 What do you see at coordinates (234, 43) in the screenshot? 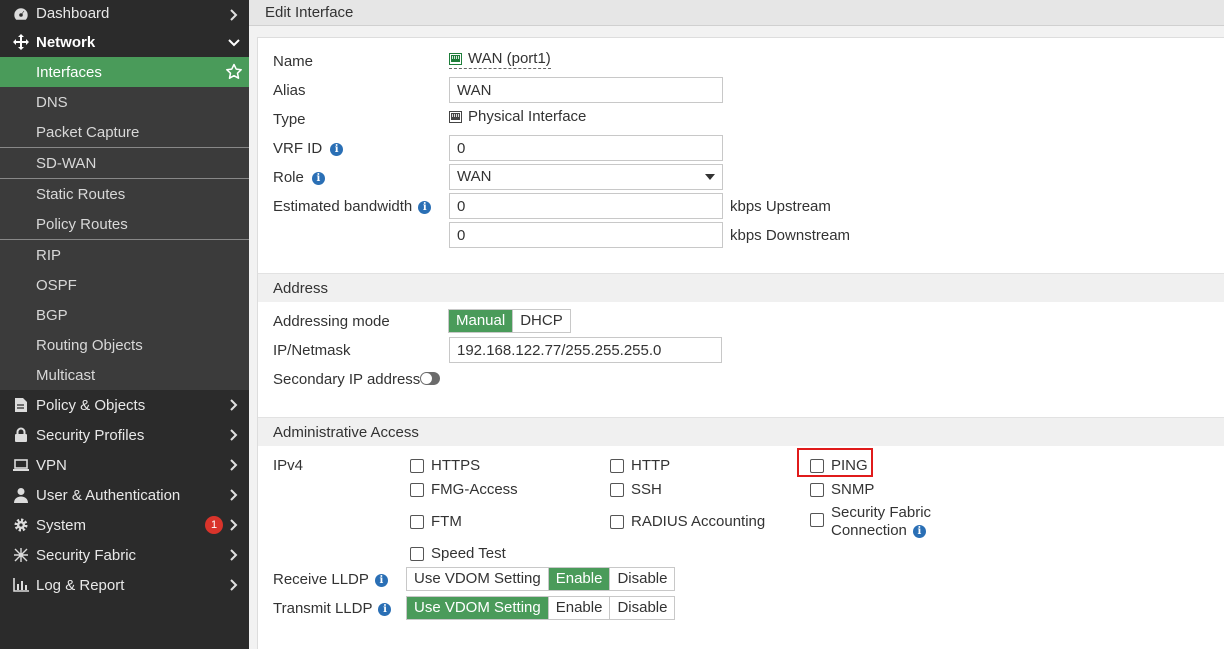
I see `chevron-down-icon` at bounding box center [234, 43].